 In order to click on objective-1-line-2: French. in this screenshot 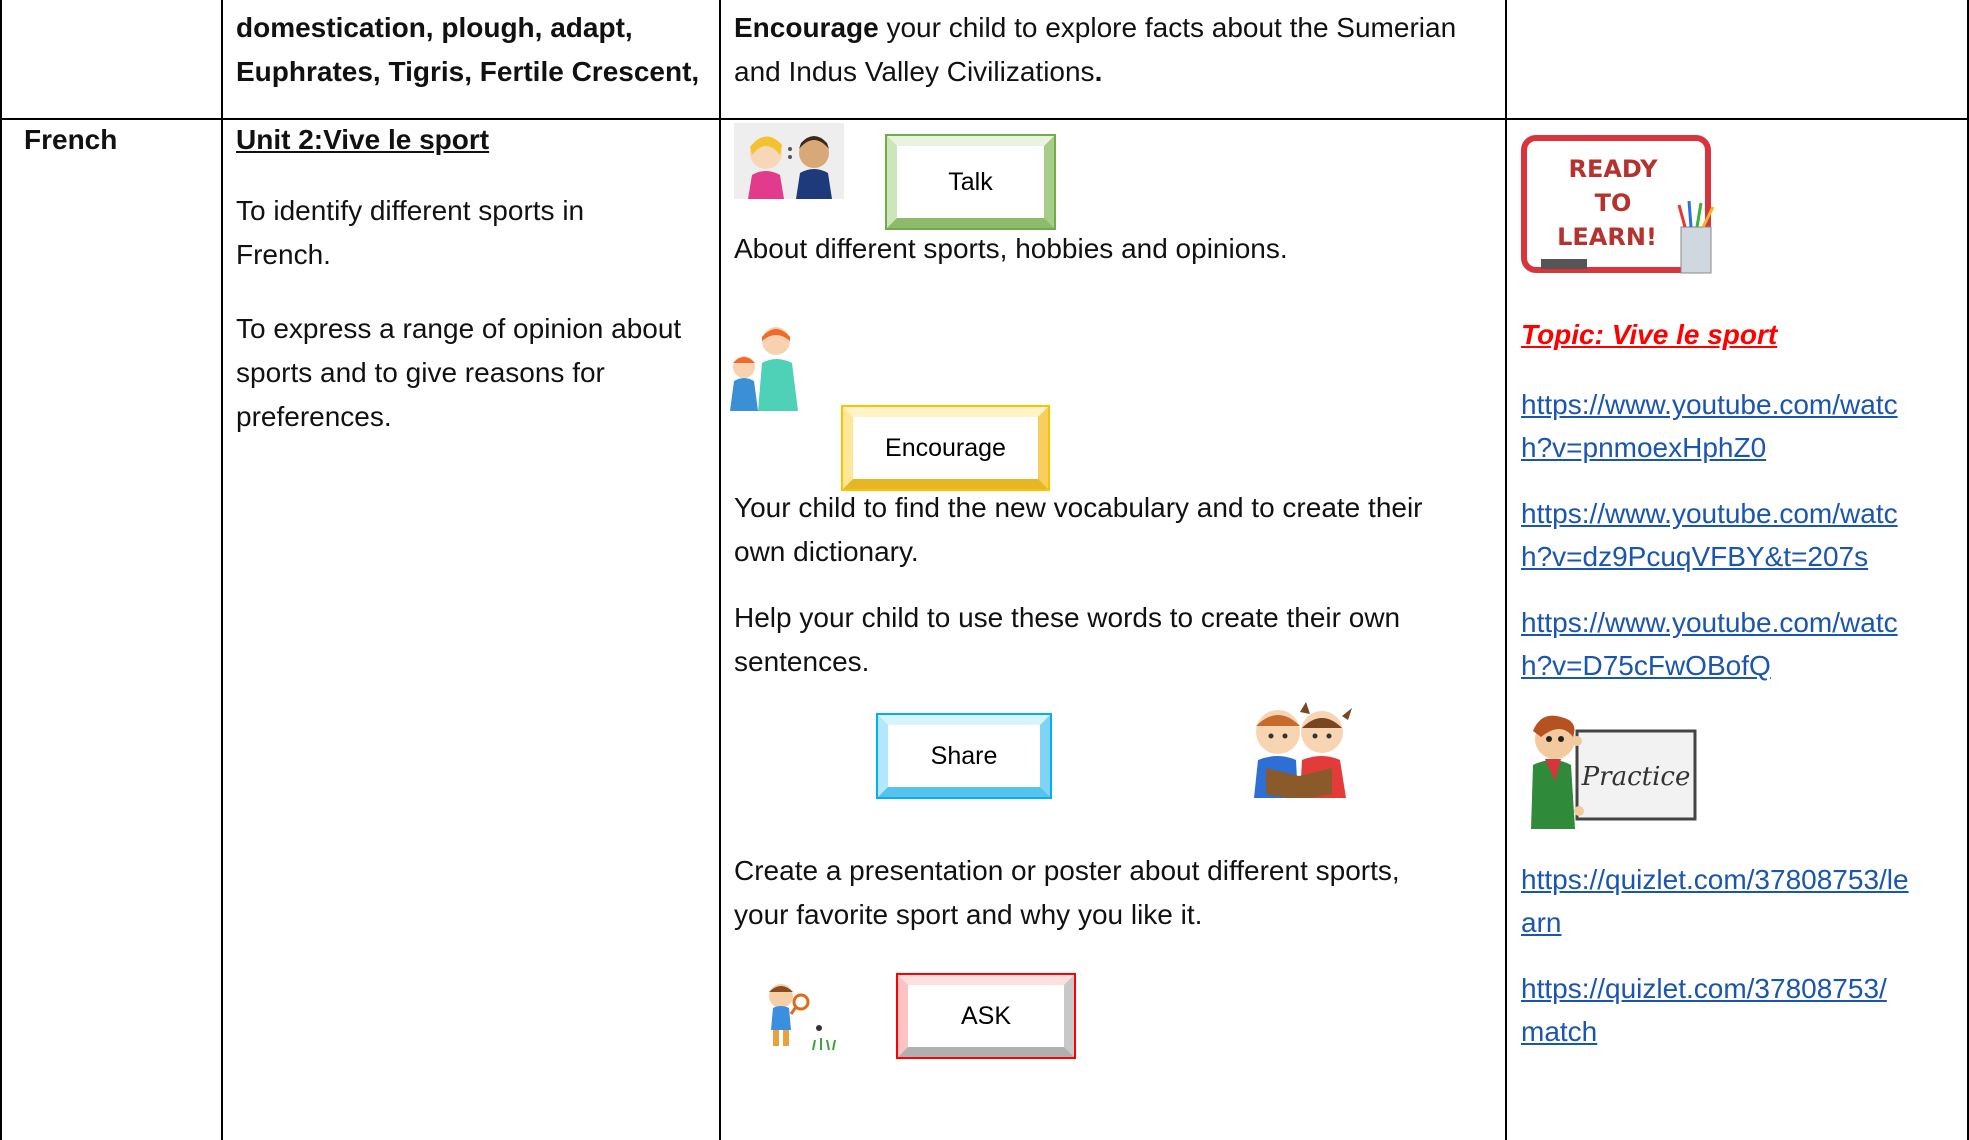, I will do `click(283, 254)`.